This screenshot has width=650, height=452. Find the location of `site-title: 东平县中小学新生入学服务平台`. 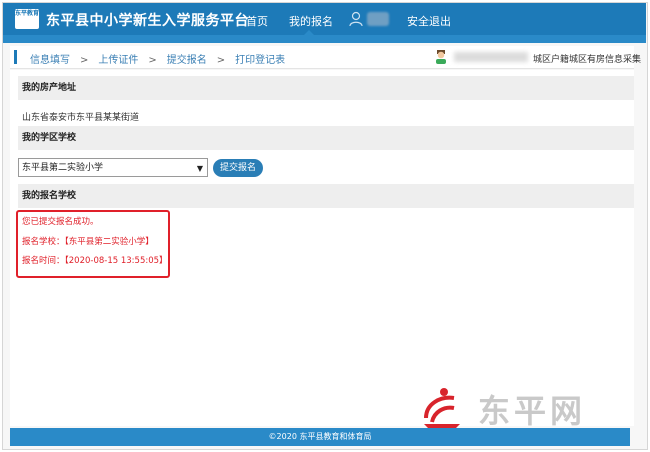

site-title: 东平县中小学新生入学服务平台 is located at coordinates (147, 21).